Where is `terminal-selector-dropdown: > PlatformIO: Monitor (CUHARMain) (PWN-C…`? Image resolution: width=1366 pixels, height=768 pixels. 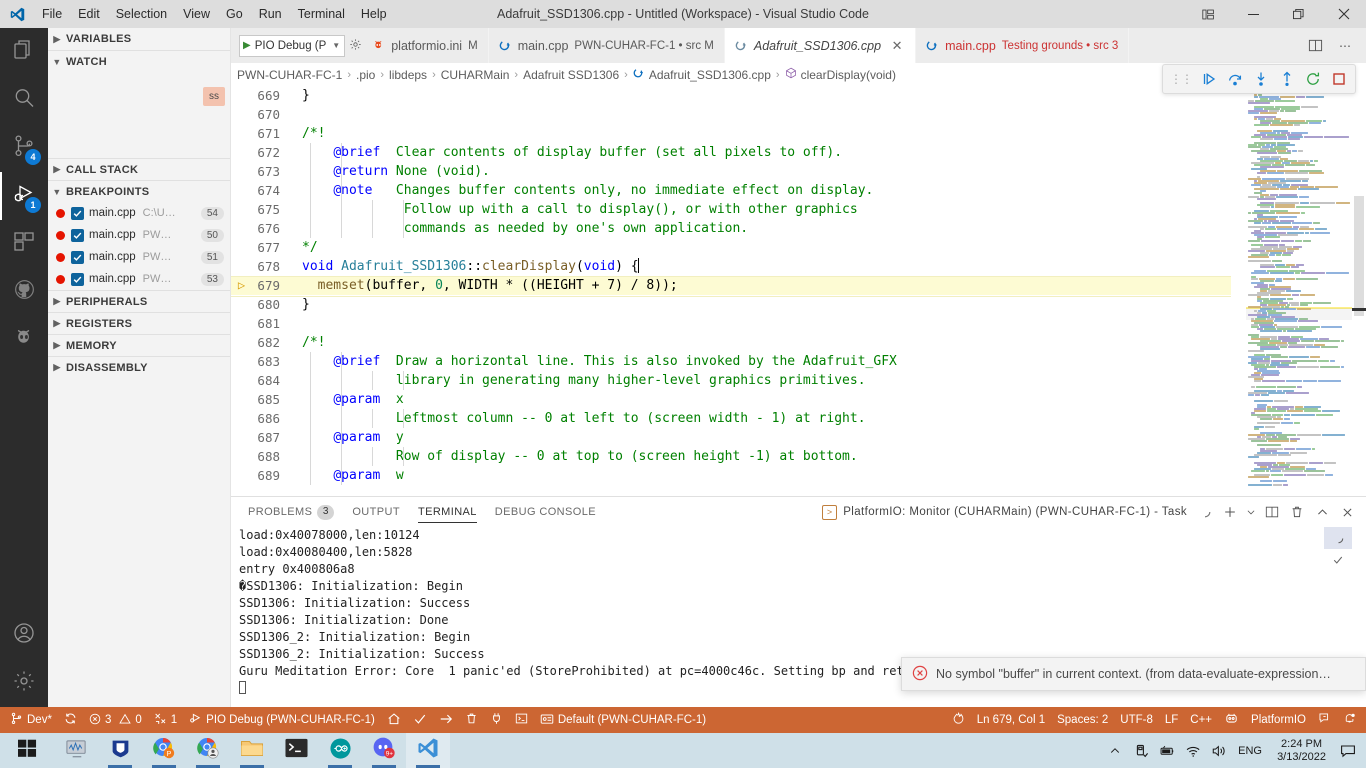
terminal-selector-dropdown: > PlatformIO: Monitor (CUHARMain) (PWN-C… is located at coordinates (1004, 512).